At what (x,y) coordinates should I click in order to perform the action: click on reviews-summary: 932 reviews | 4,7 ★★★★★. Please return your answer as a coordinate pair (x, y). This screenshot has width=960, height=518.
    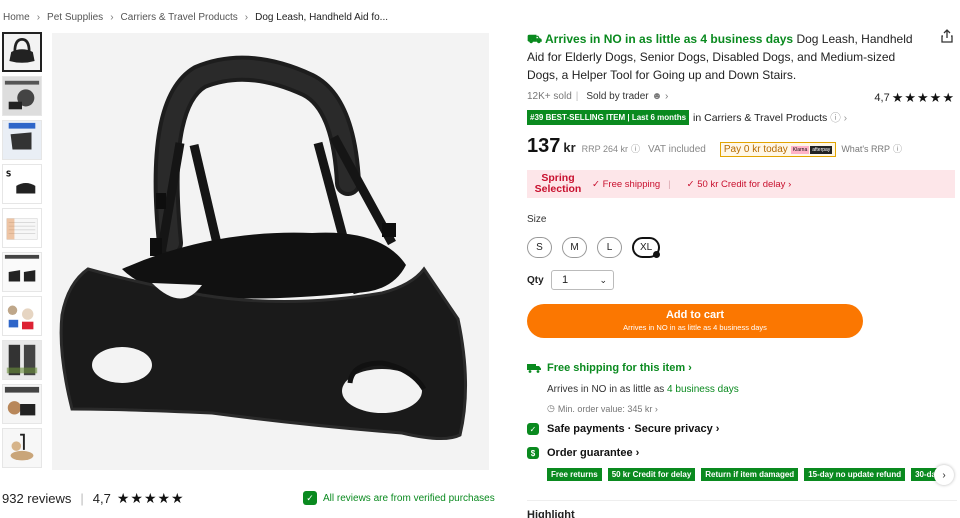
    Looking at the image, I should click on (93, 498).